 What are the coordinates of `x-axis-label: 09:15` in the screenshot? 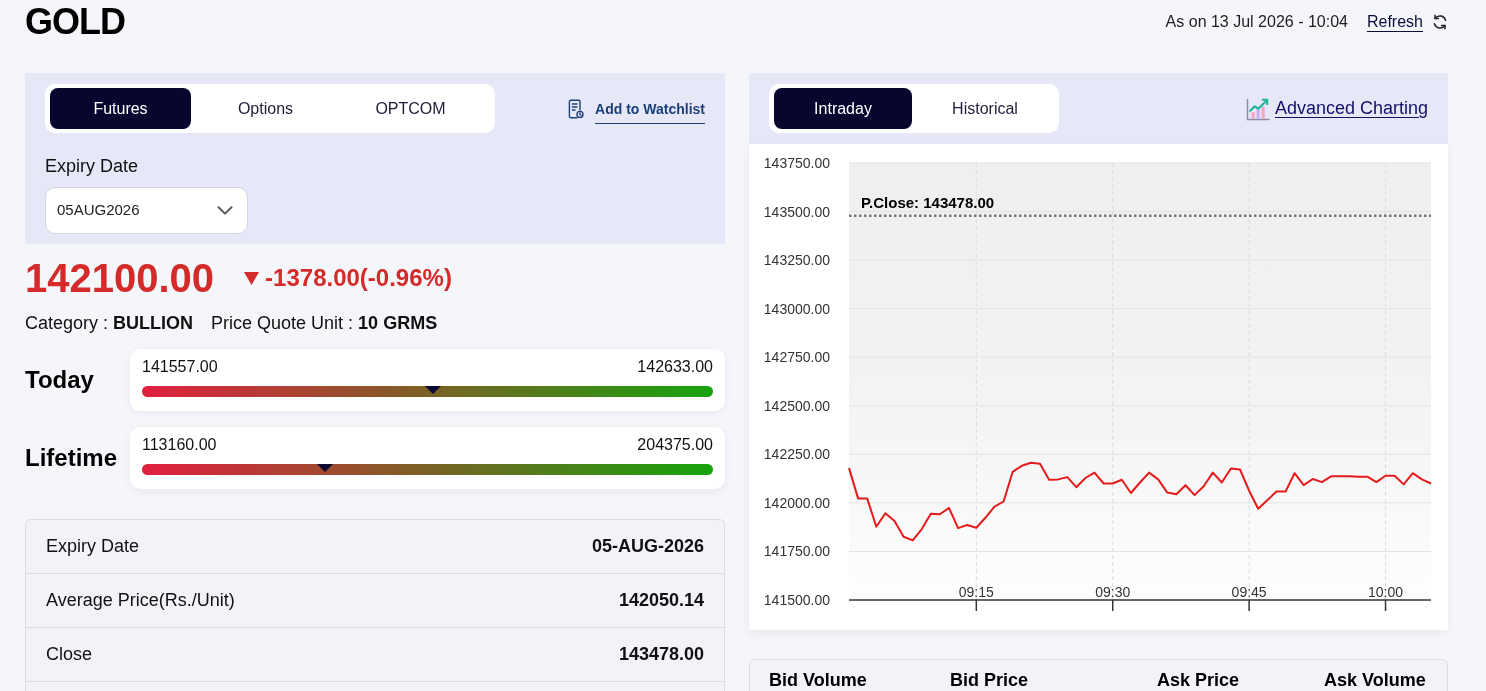 It's located at (976, 592).